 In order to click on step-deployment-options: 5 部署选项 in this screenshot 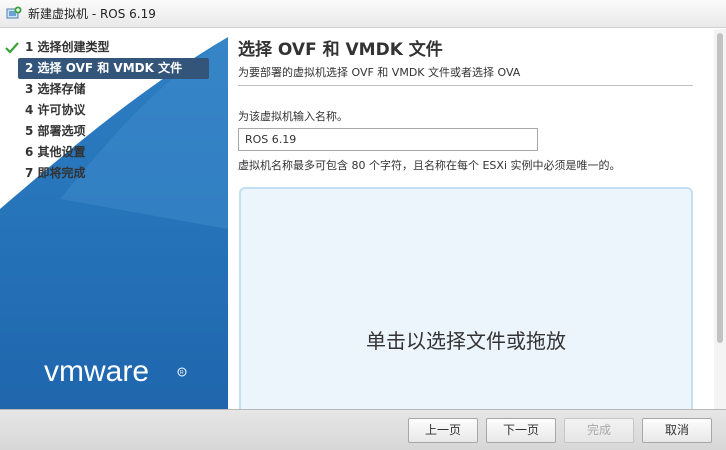, I will do `click(114, 131)`.